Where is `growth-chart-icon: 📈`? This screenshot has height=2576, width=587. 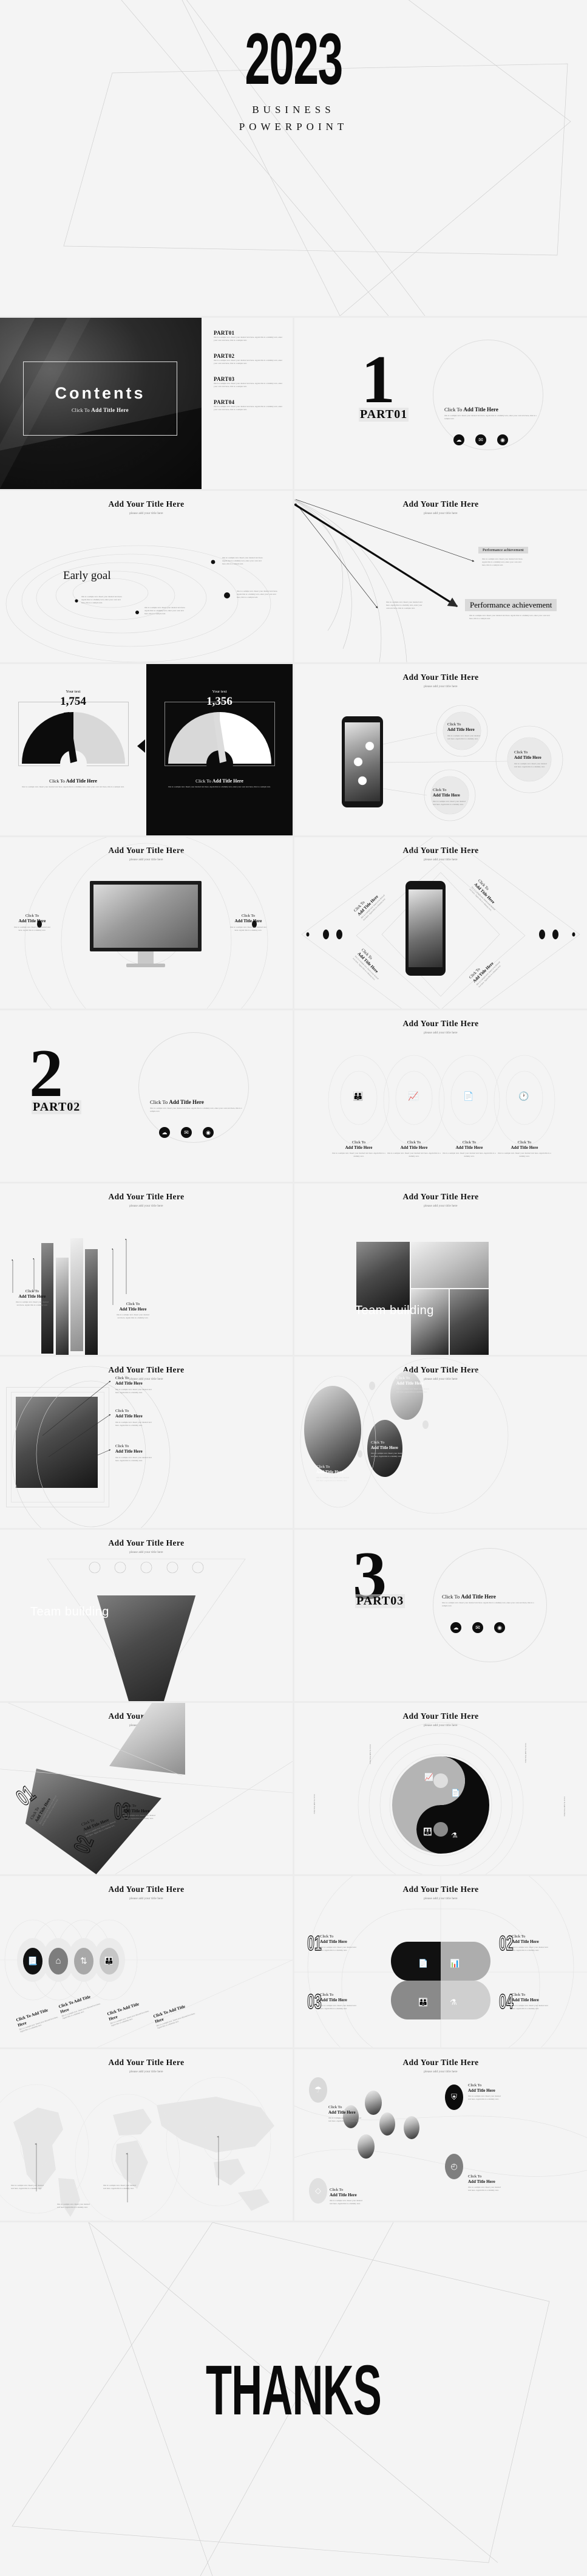
growth-chart-icon: 📈 is located at coordinates (413, 1097).